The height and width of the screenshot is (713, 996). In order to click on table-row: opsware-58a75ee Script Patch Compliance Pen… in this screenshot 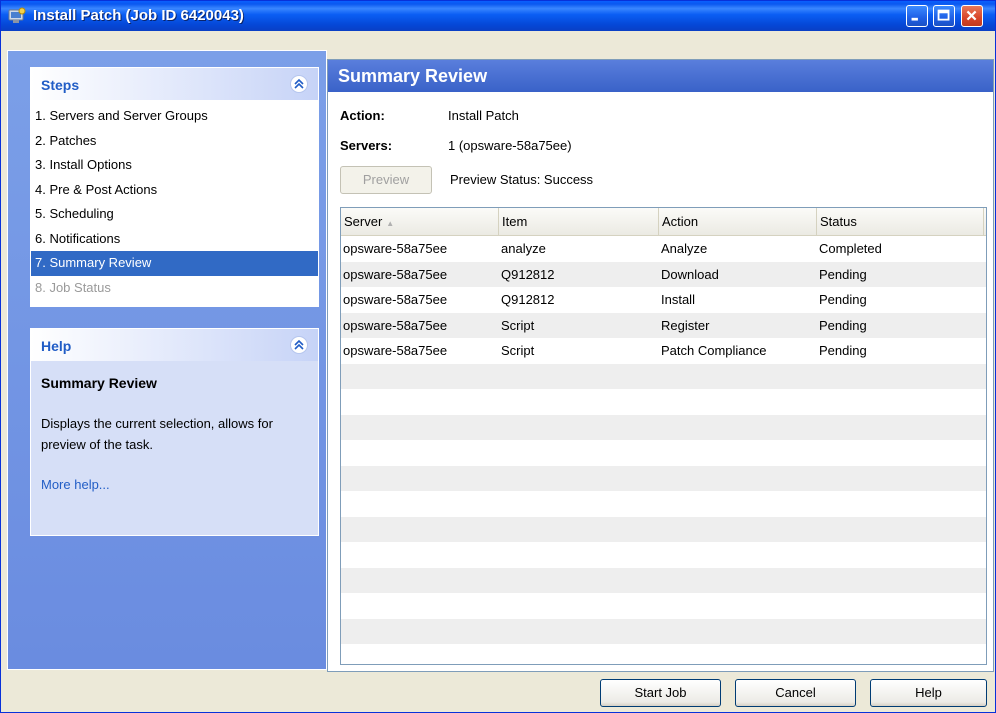, I will do `click(663, 351)`.